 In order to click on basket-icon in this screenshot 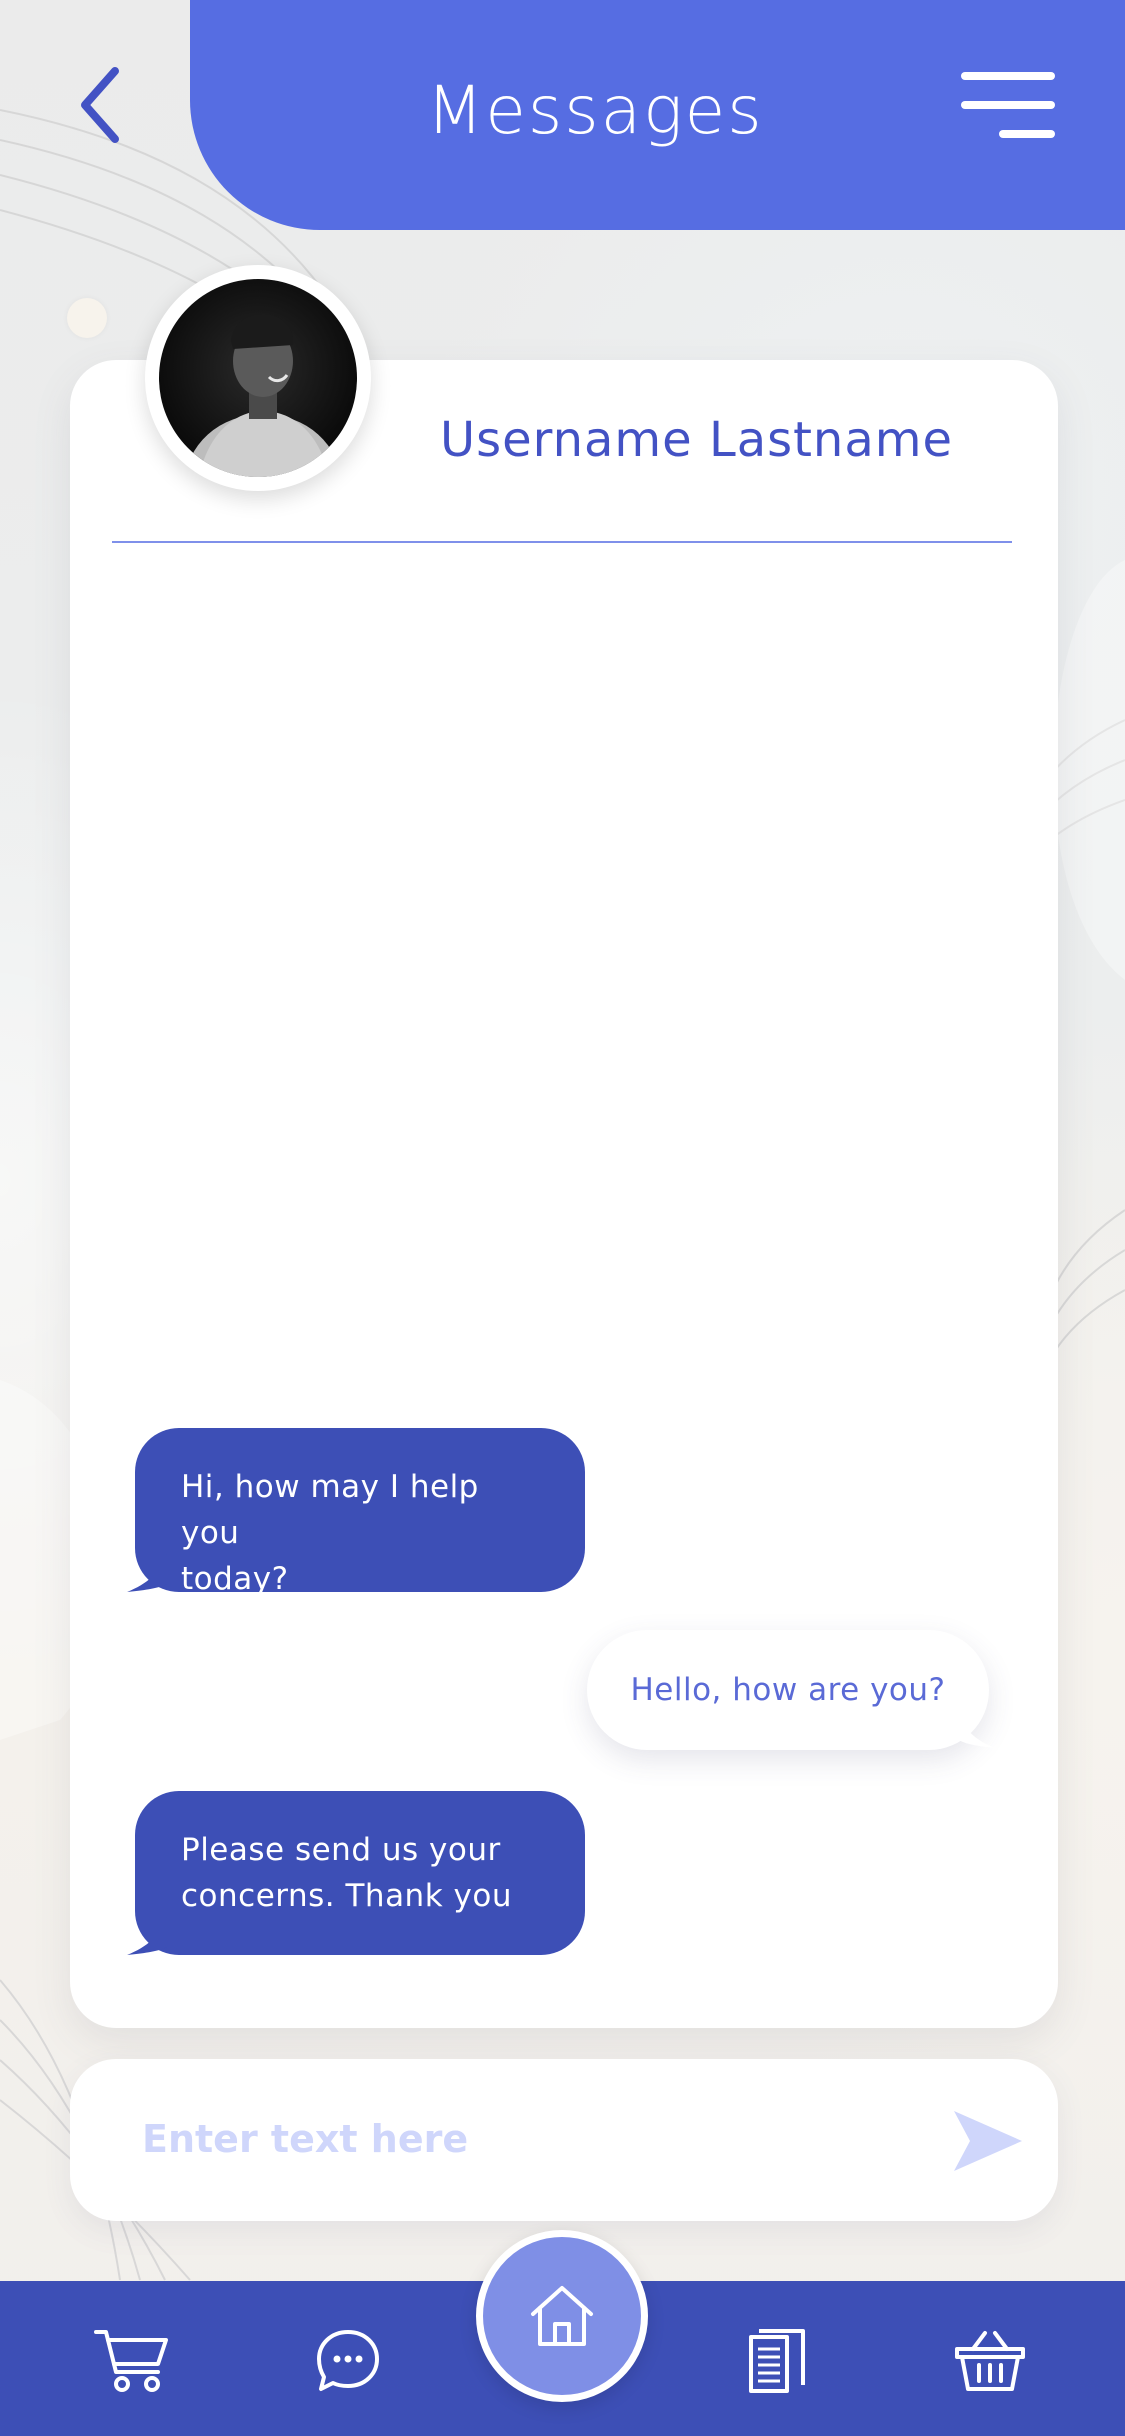, I will do `click(990, 2361)`.